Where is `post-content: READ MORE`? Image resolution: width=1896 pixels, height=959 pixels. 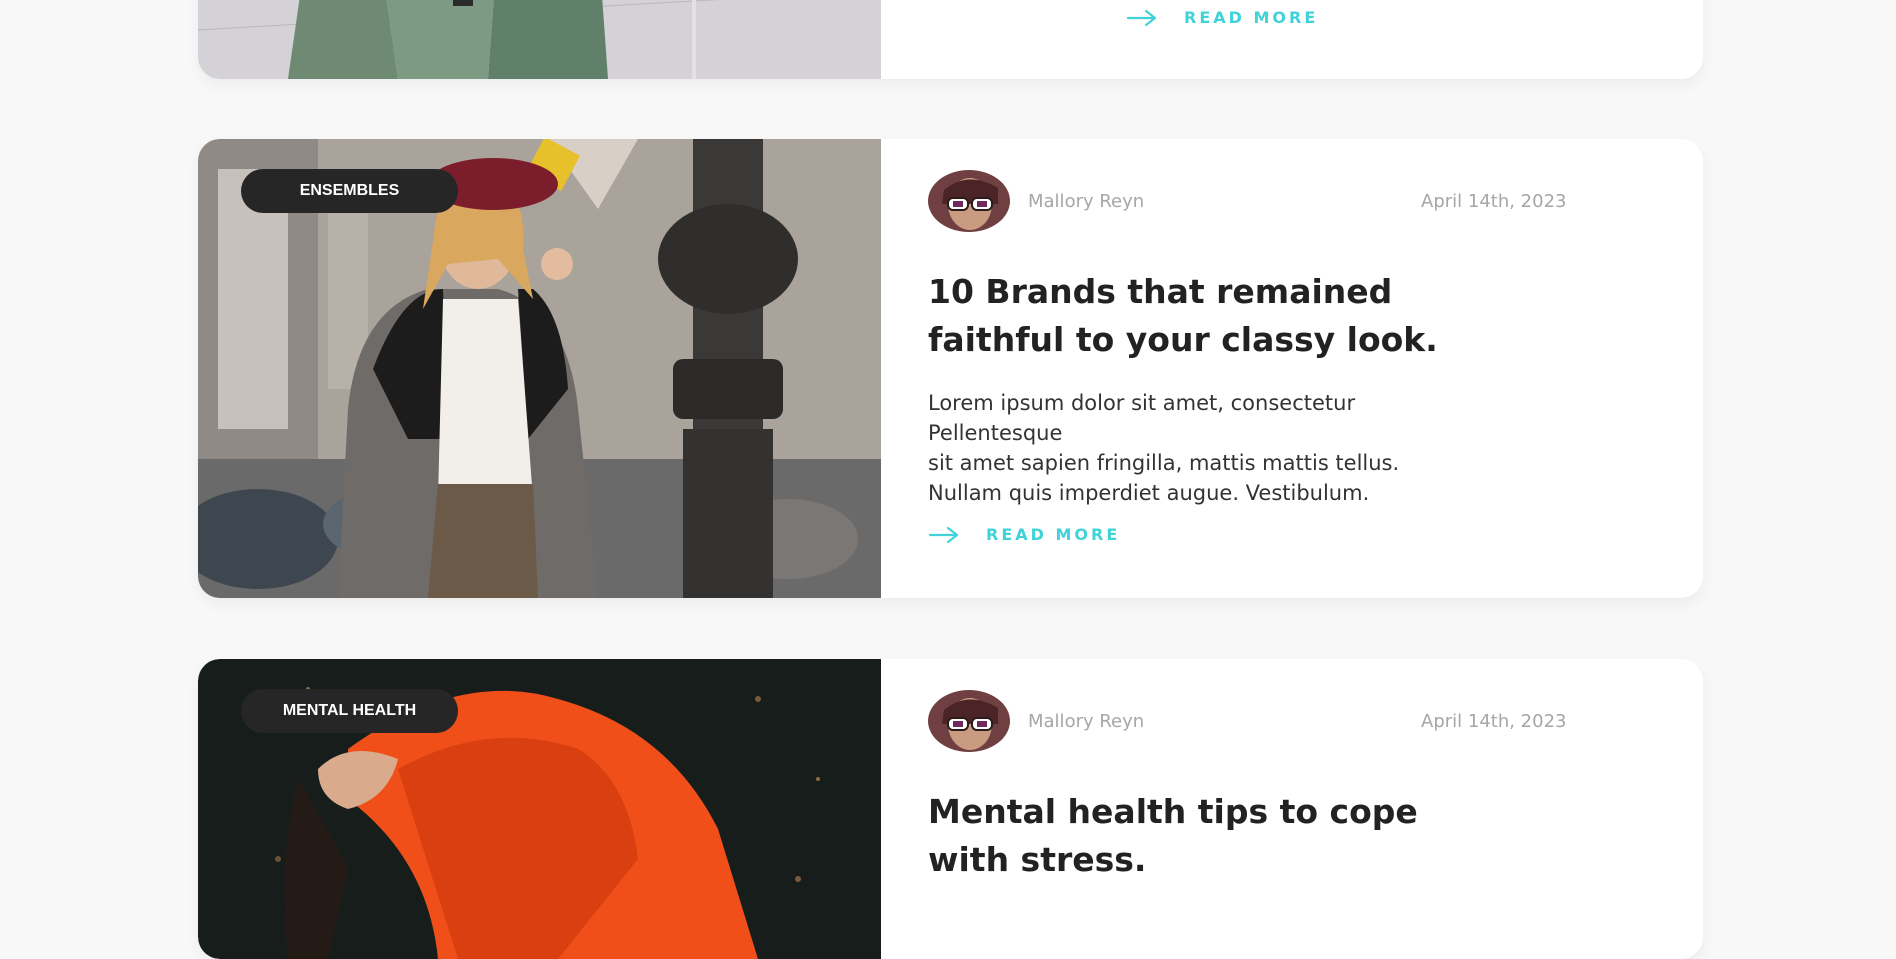 post-content: READ MORE is located at coordinates (1315, 39).